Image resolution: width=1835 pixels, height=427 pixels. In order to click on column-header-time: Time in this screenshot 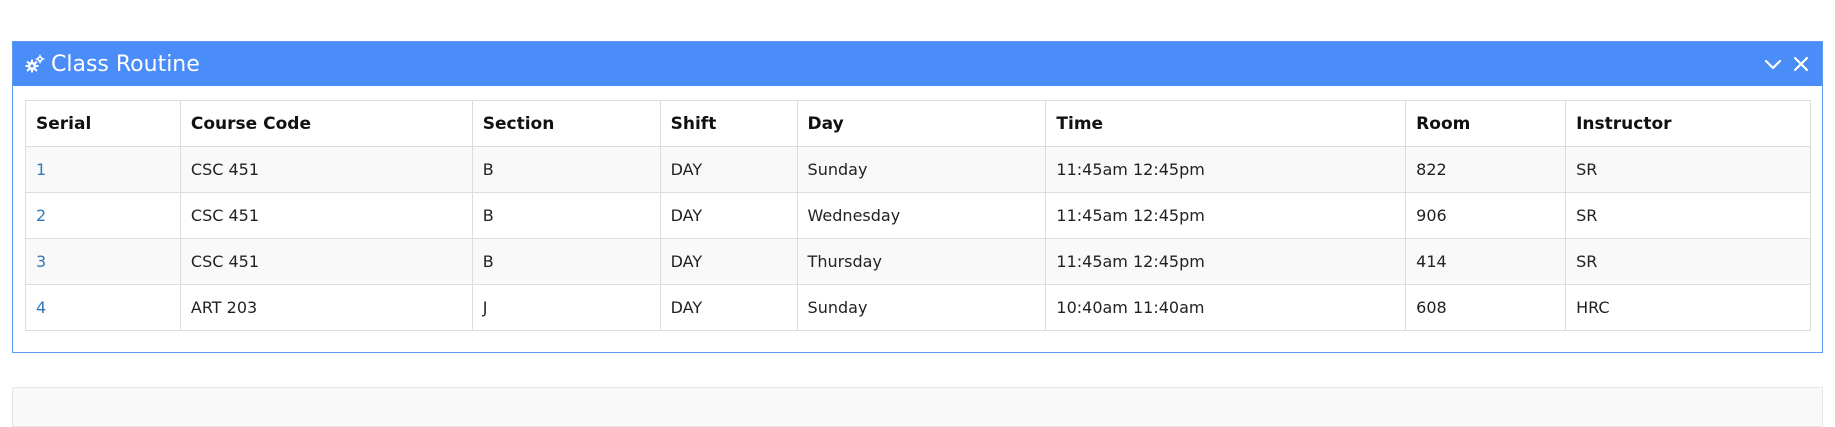, I will do `click(1226, 123)`.